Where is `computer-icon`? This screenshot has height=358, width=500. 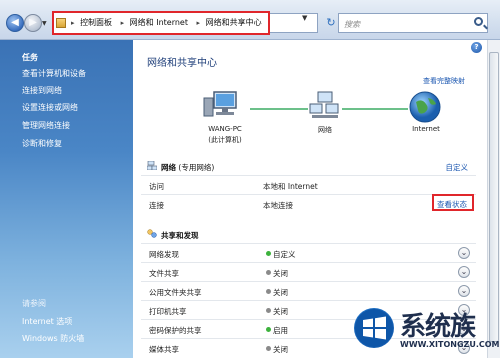
computer-icon is located at coordinates (220, 104).